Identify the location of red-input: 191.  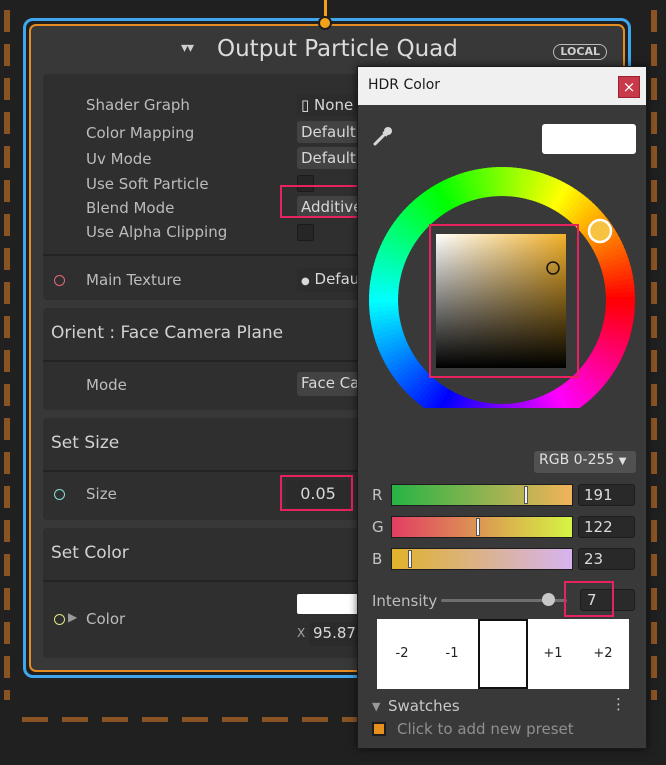
(606, 495).